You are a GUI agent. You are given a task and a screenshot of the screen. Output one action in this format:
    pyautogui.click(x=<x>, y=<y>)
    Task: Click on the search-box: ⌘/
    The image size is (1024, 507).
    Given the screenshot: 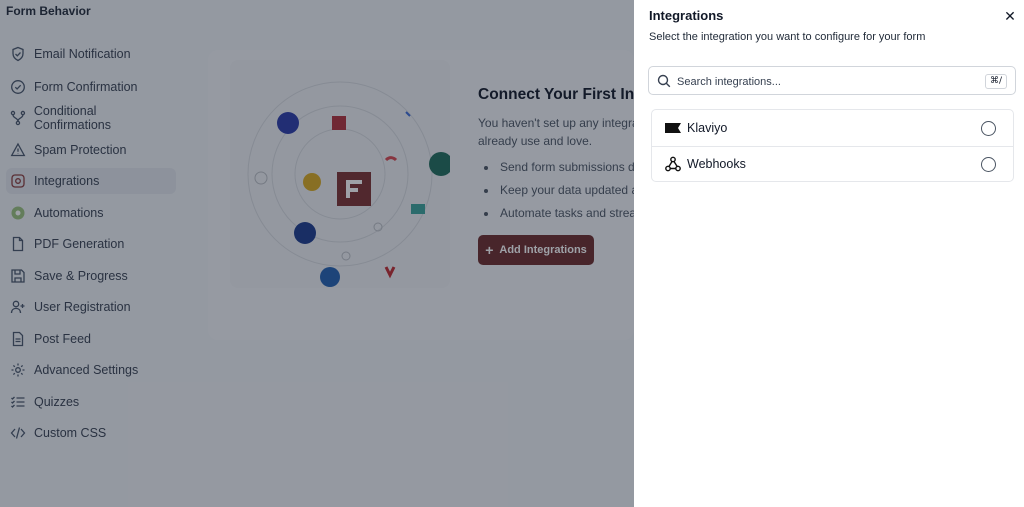 What is the action you would take?
    pyautogui.click(x=832, y=80)
    